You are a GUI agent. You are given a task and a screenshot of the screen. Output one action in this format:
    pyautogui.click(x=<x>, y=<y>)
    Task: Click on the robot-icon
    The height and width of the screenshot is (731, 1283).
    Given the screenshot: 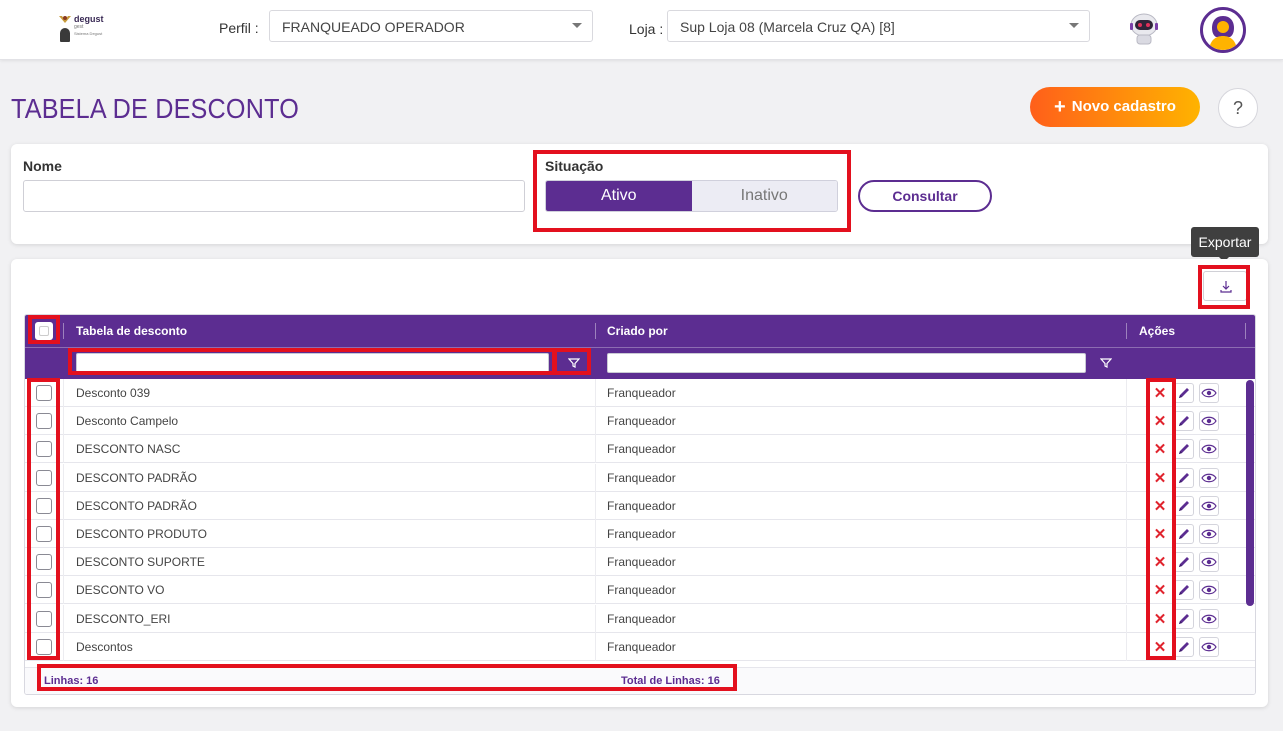 What is the action you would take?
    pyautogui.click(x=1144, y=29)
    